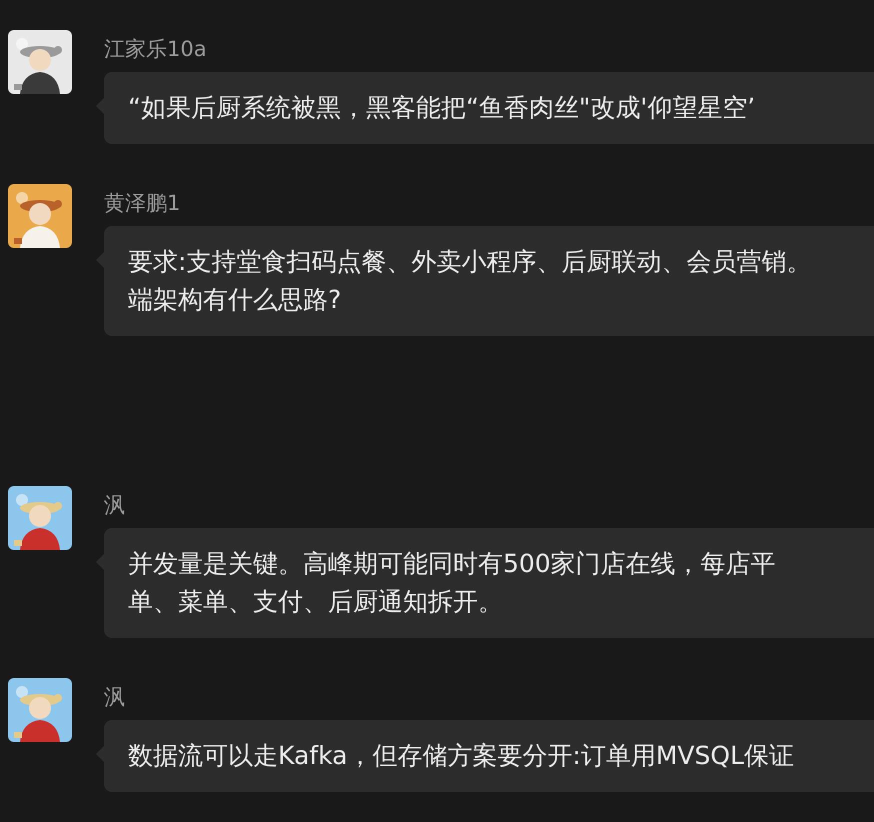 The image size is (874, 822). What do you see at coordinates (142, 203) in the screenshot?
I see `sender-name: 黄泽鹏1` at bounding box center [142, 203].